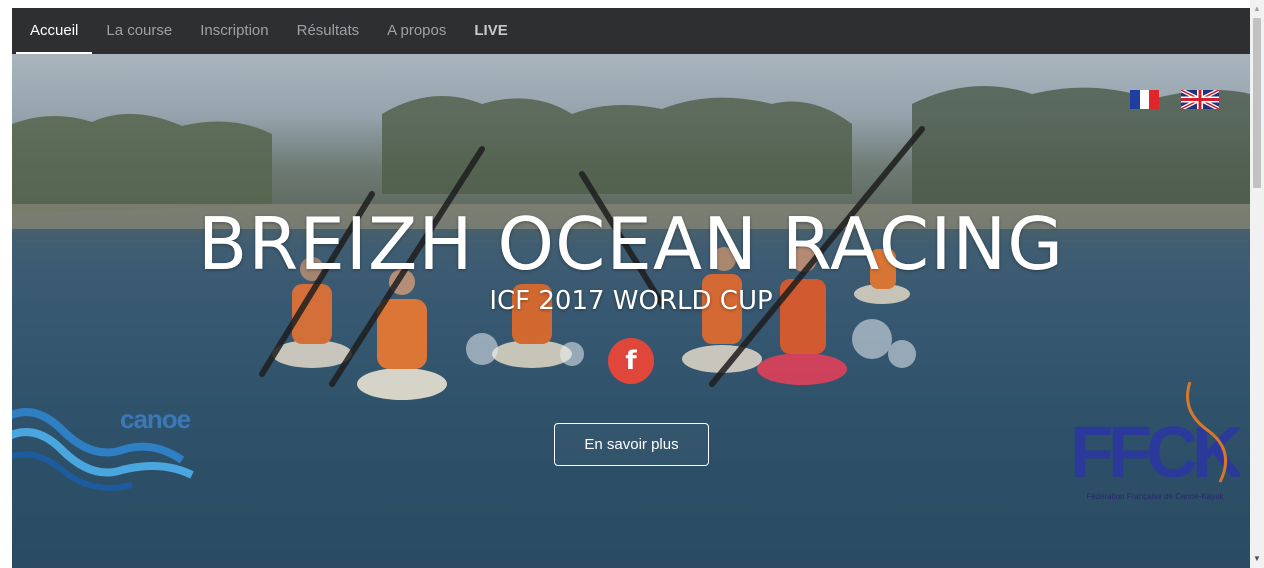 The image size is (1264, 568). Describe the element at coordinates (631, 361) in the screenshot. I see `facebook-icon: f` at that location.